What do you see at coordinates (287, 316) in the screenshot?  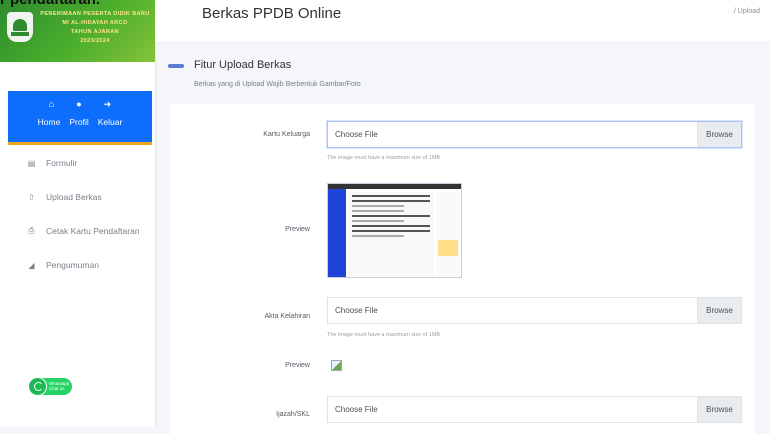 I see `akta-label: Akta Kelahiran` at bounding box center [287, 316].